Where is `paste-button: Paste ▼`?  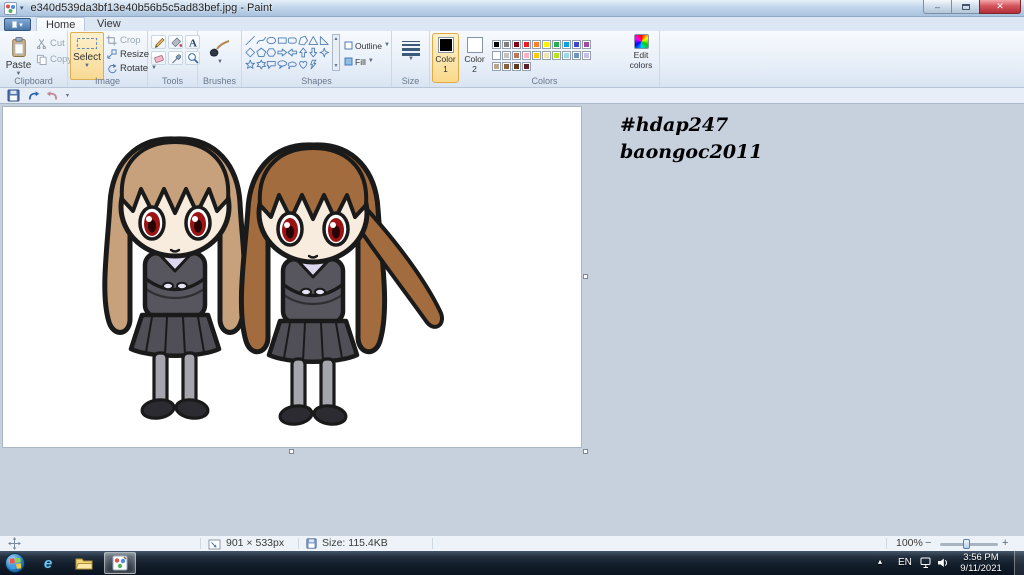
paste-button: Paste ▼ is located at coordinates (18, 56).